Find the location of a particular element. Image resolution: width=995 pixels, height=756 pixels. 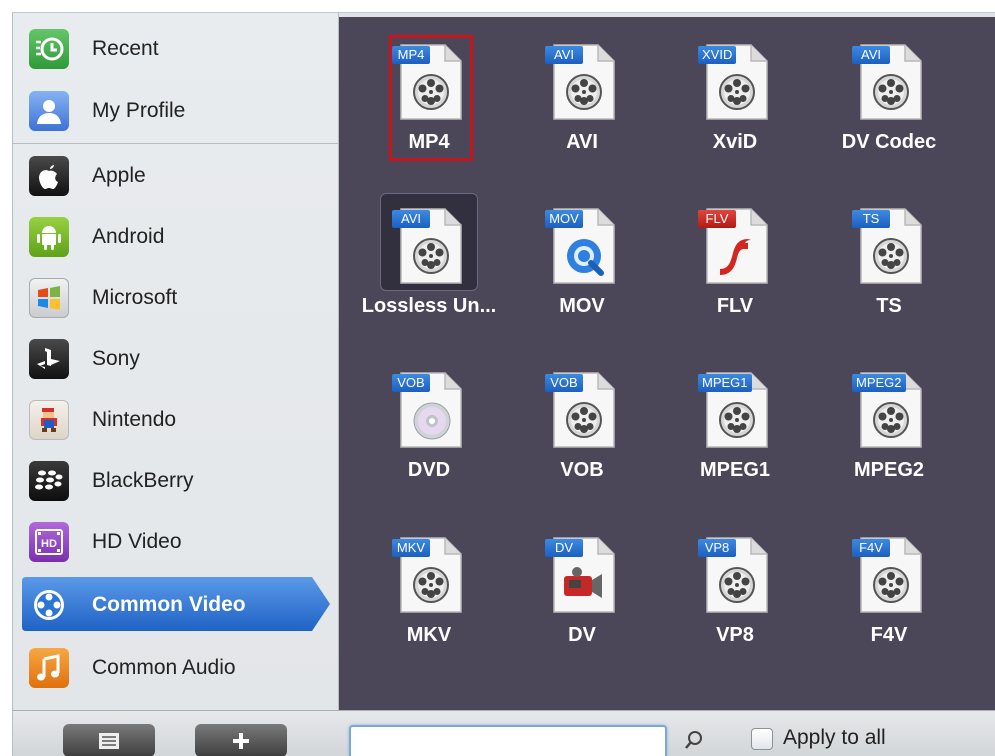

format-tile-vob: VOB VOB is located at coordinates (582, 430).